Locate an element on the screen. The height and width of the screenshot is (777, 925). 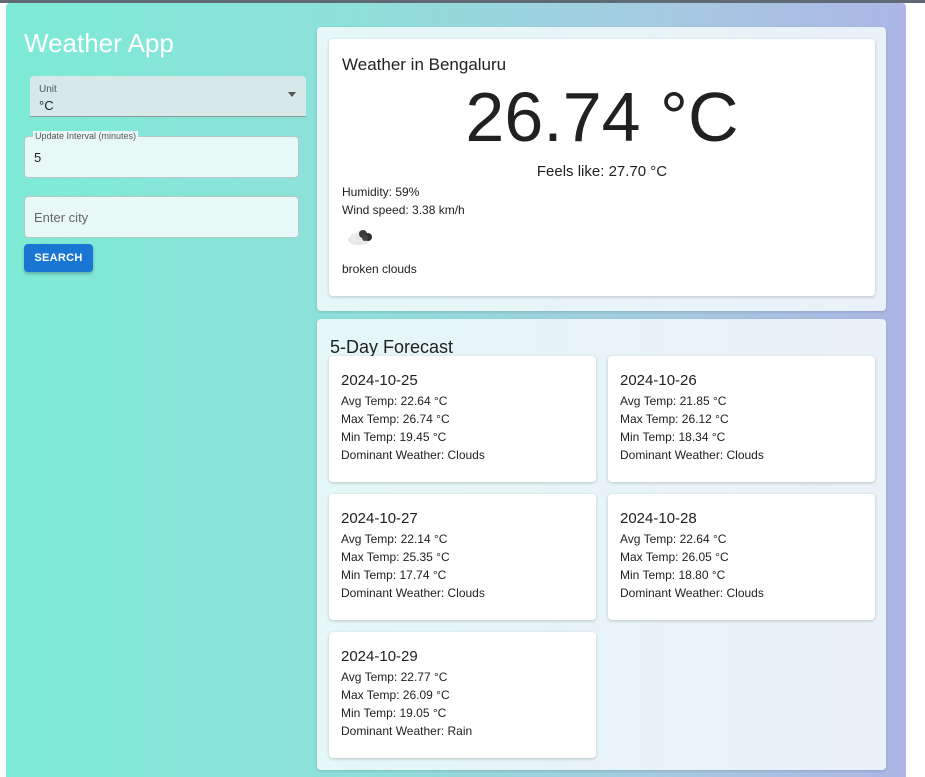
forecast-avg-temp: Avg Temp: 21.85 °C is located at coordinates (673, 401).